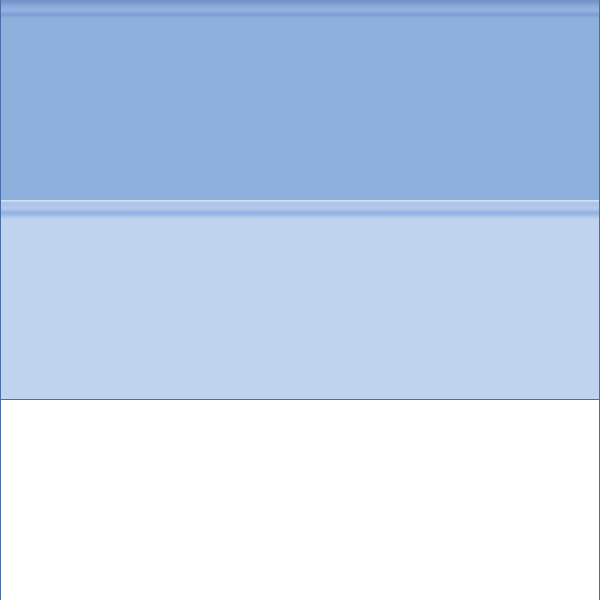  I want to click on middle-panel-header-bar, so click(300, 209).